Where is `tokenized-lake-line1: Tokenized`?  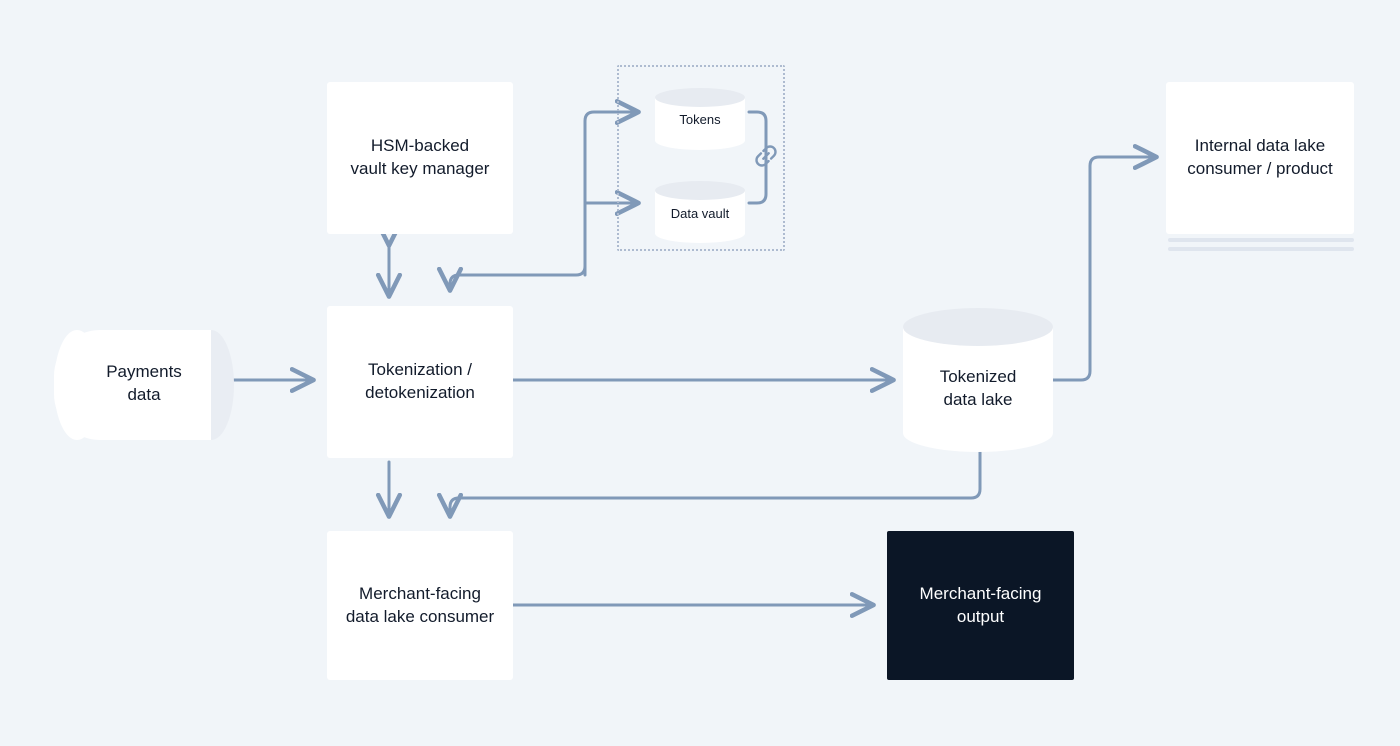 tokenized-lake-line1: Tokenized is located at coordinates (978, 376).